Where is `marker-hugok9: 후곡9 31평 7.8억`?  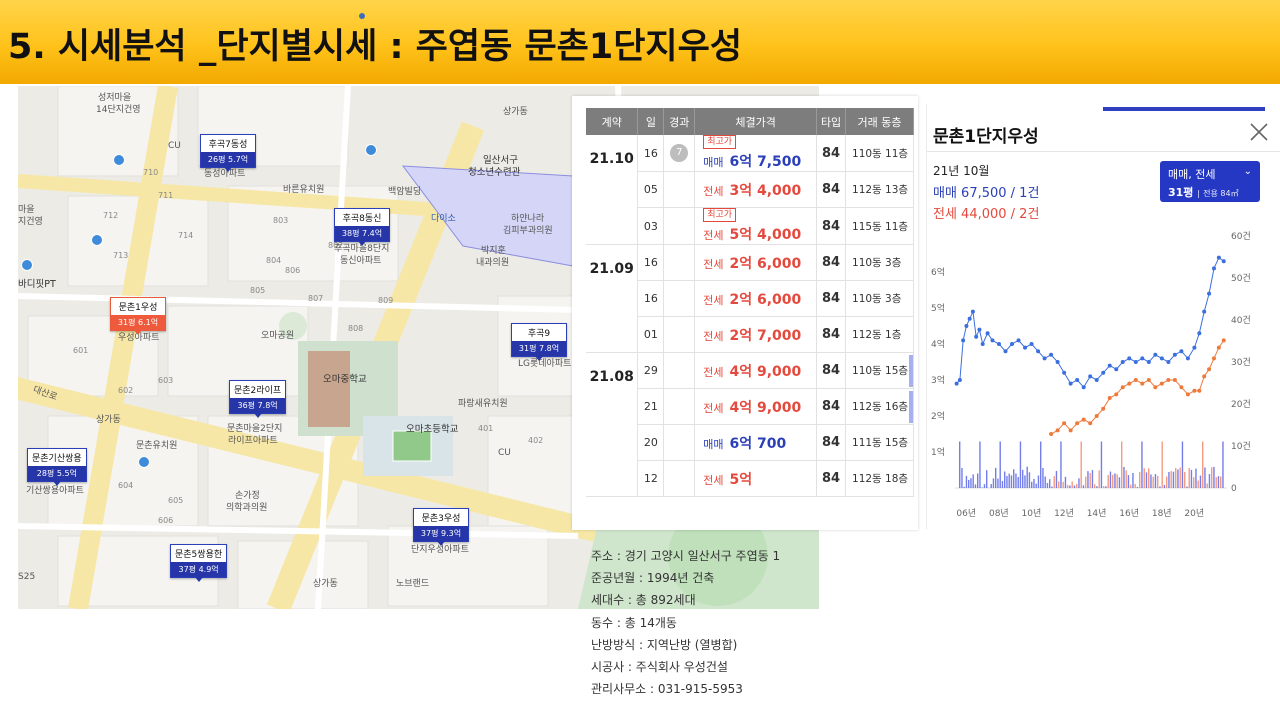 marker-hugok9: 후곡9 31평 7.8억 is located at coordinates (539, 342).